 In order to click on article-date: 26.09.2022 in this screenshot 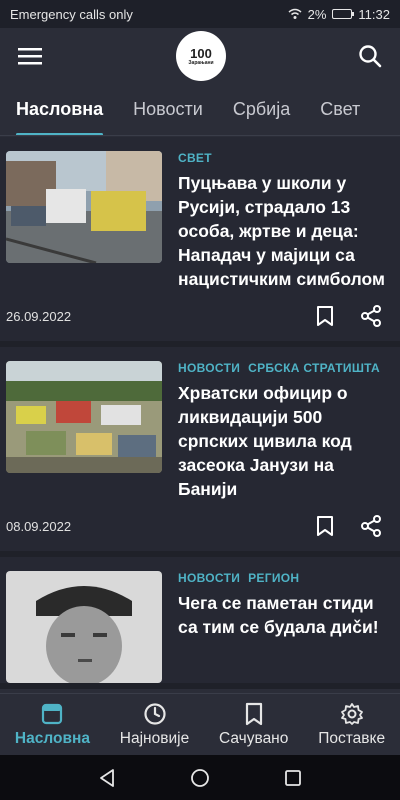, I will do `click(39, 316)`.